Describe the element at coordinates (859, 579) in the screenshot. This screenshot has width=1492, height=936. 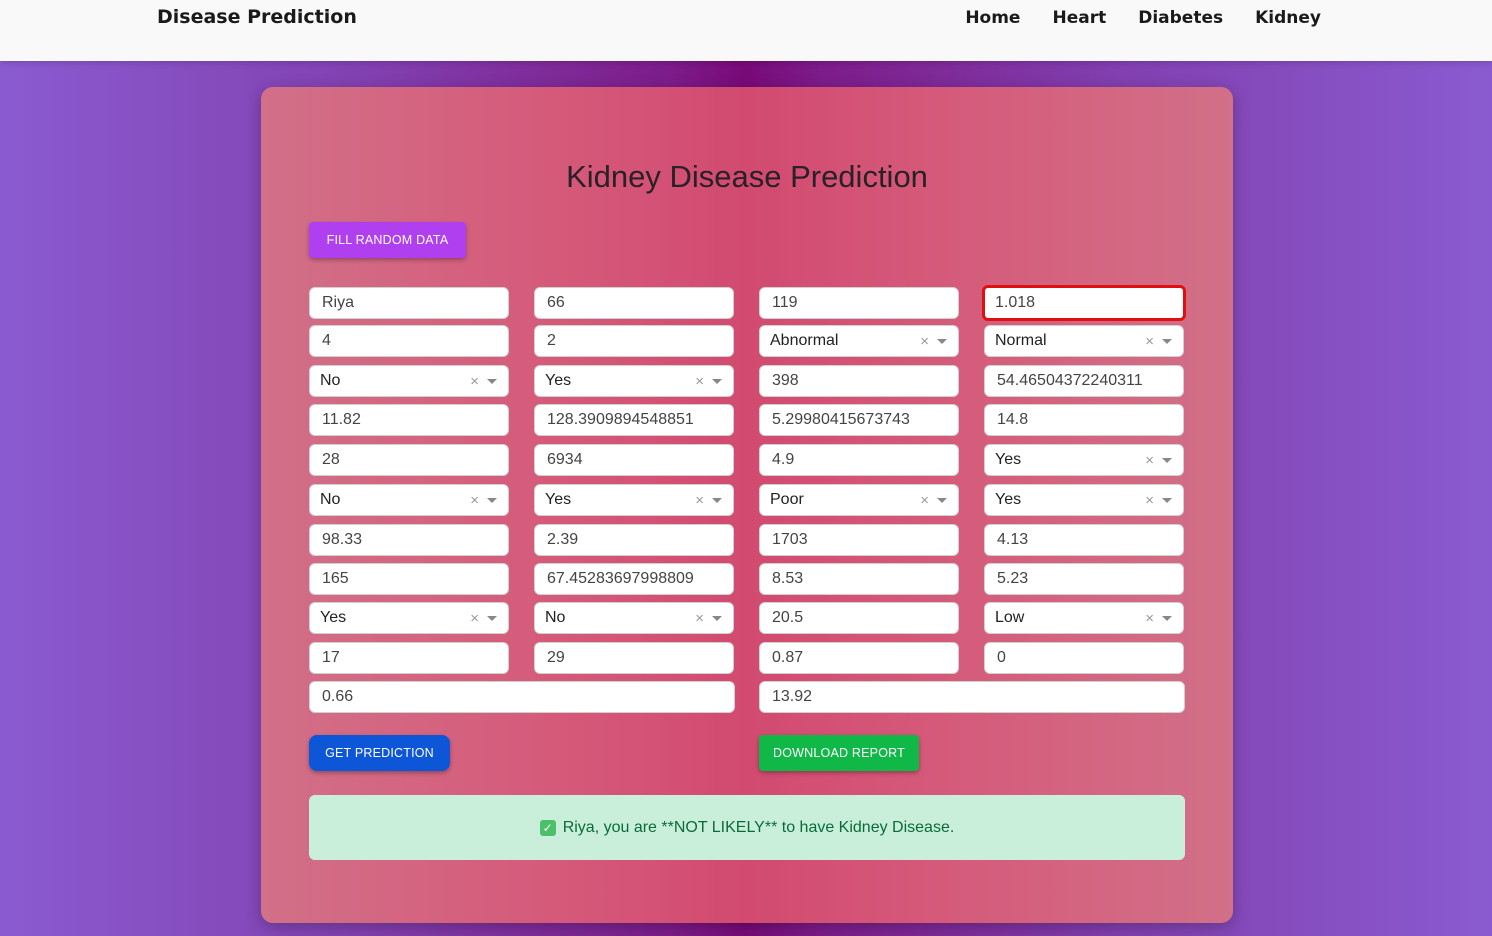
I see `input-field: 8.53` at that location.